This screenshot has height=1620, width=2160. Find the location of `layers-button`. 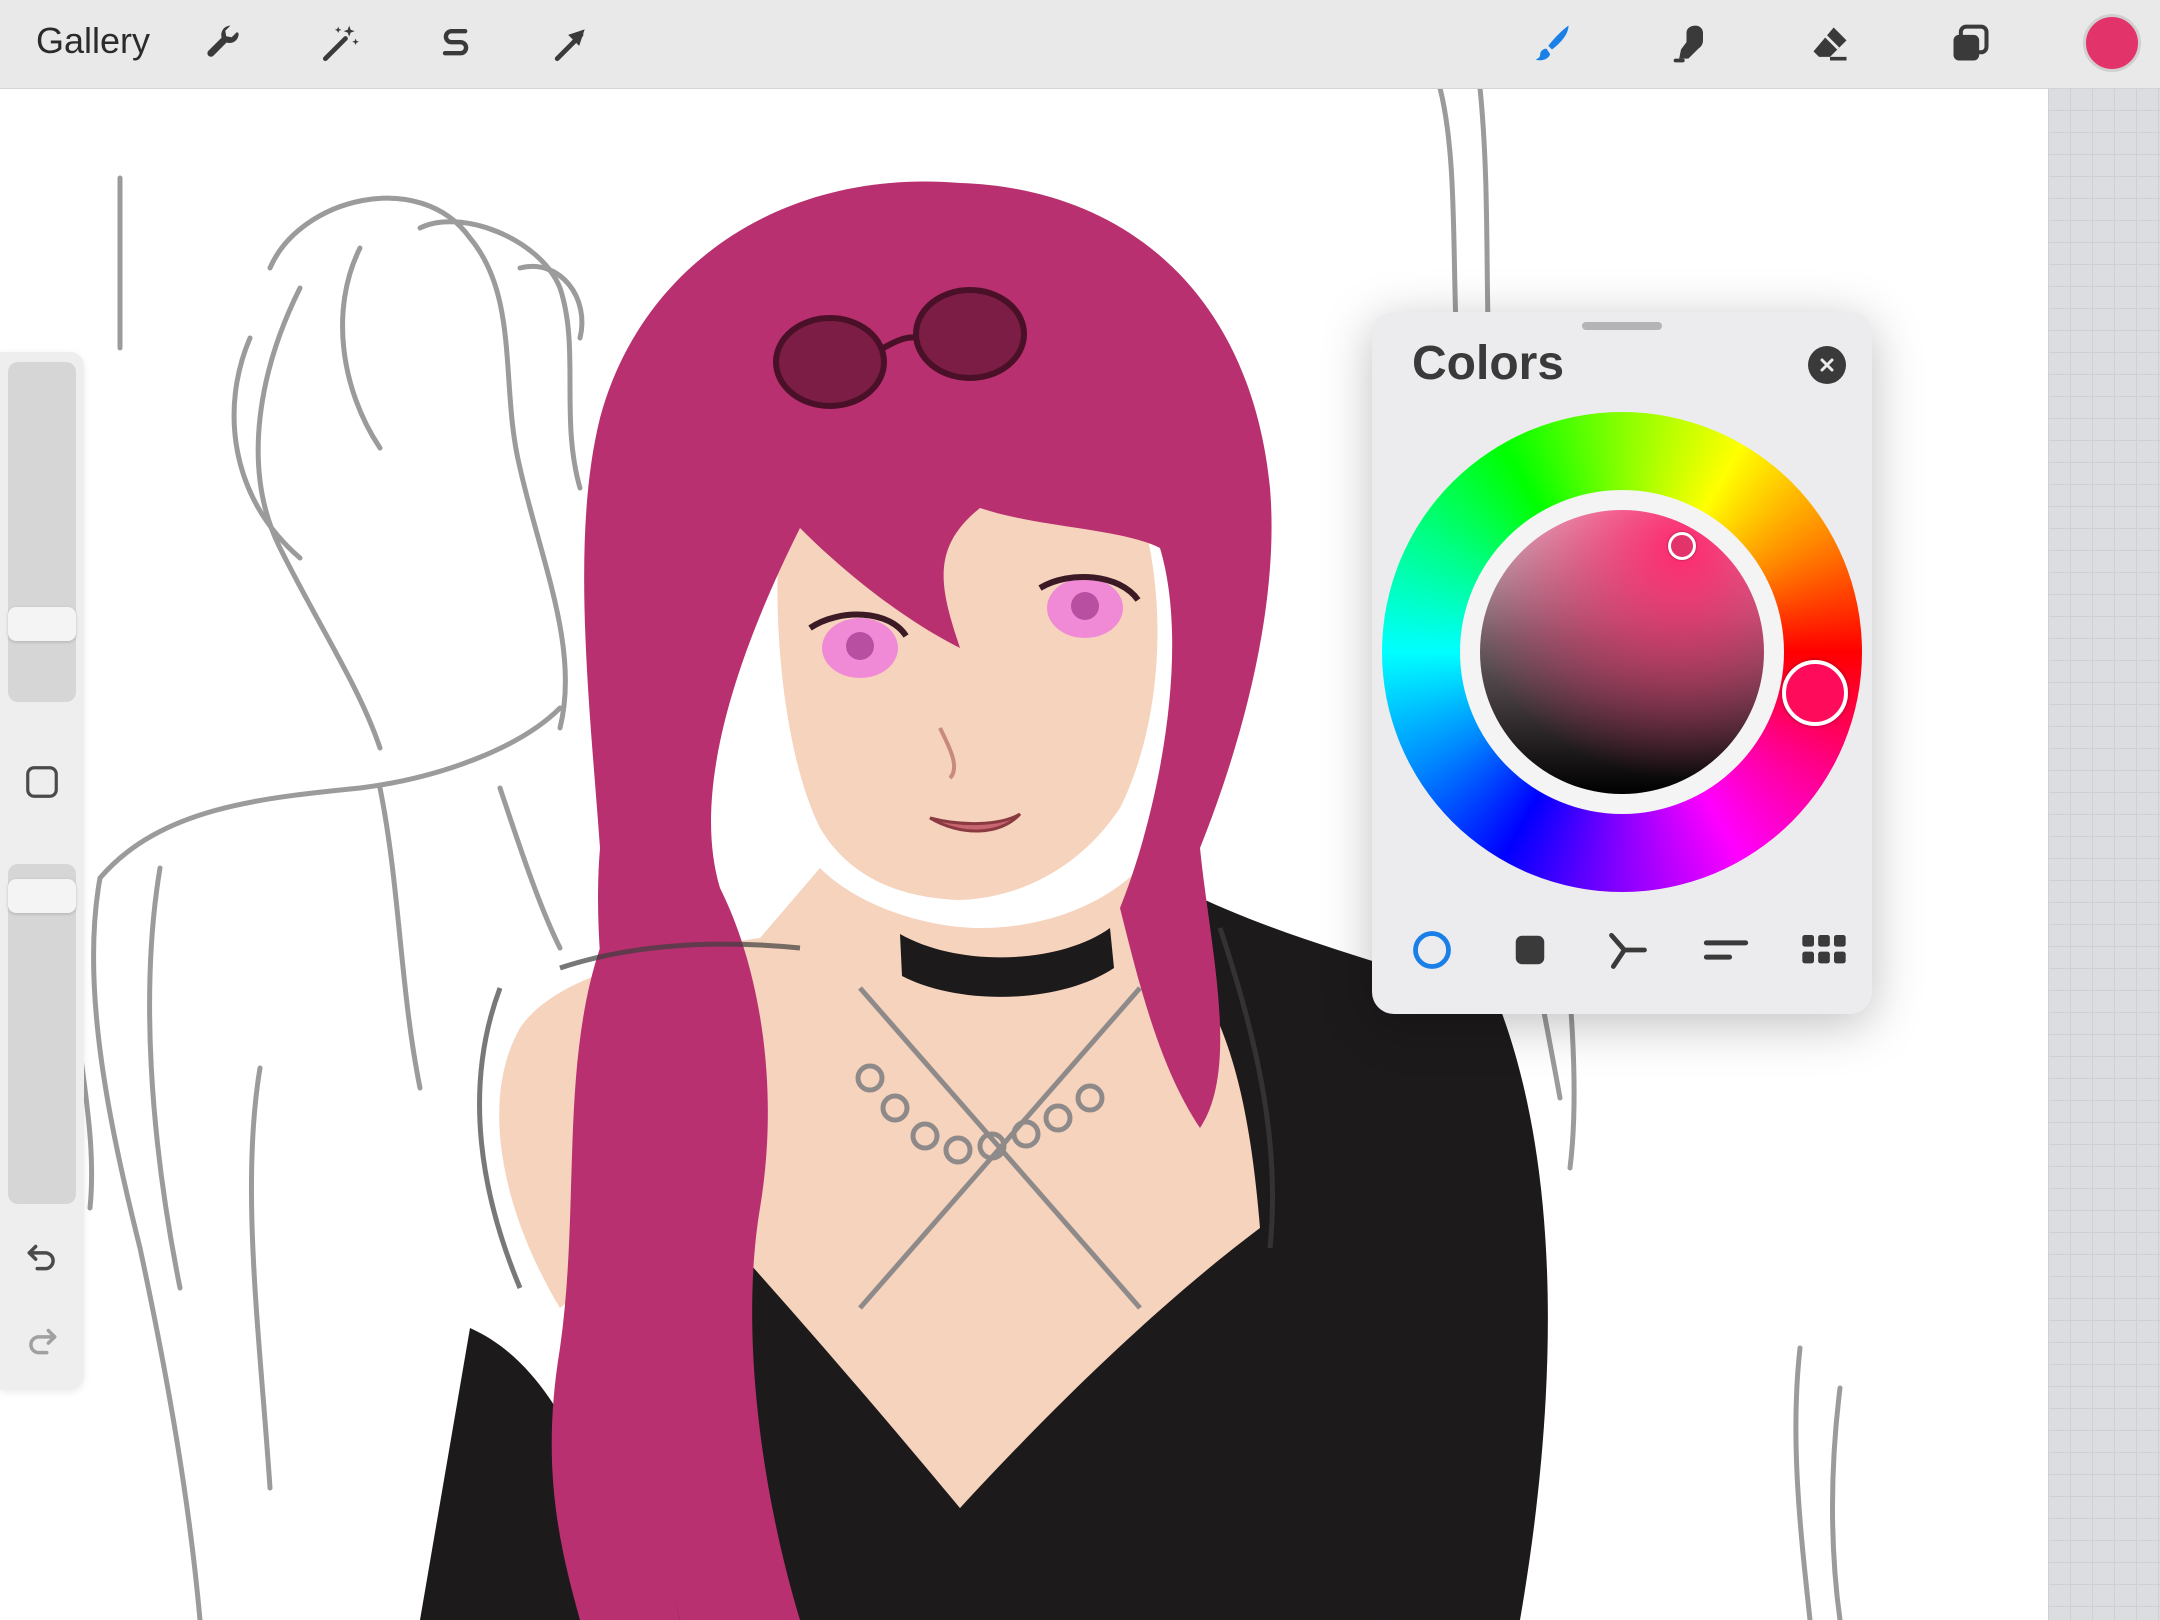

layers-button is located at coordinates (1970, 44).